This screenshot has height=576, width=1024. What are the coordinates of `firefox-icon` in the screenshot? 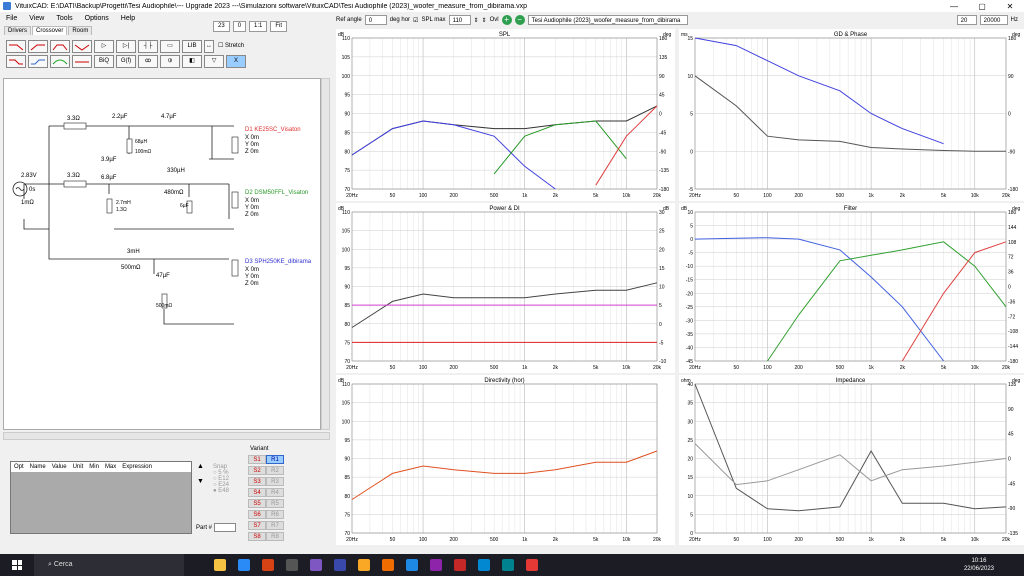 It's located at (388, 565).